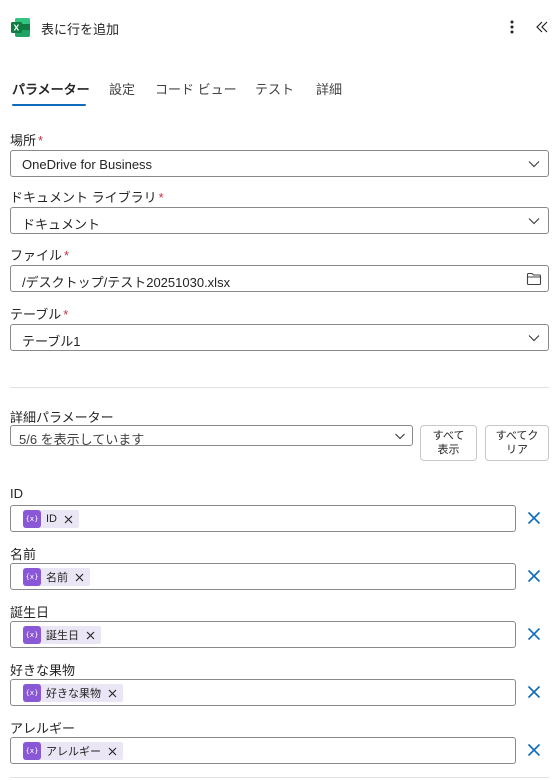 The image size is (556, 780). What do you see at coordinates (23, 554) in the screenshot?
I see `column-label-name: 名前` at bounding box center [23, 554].